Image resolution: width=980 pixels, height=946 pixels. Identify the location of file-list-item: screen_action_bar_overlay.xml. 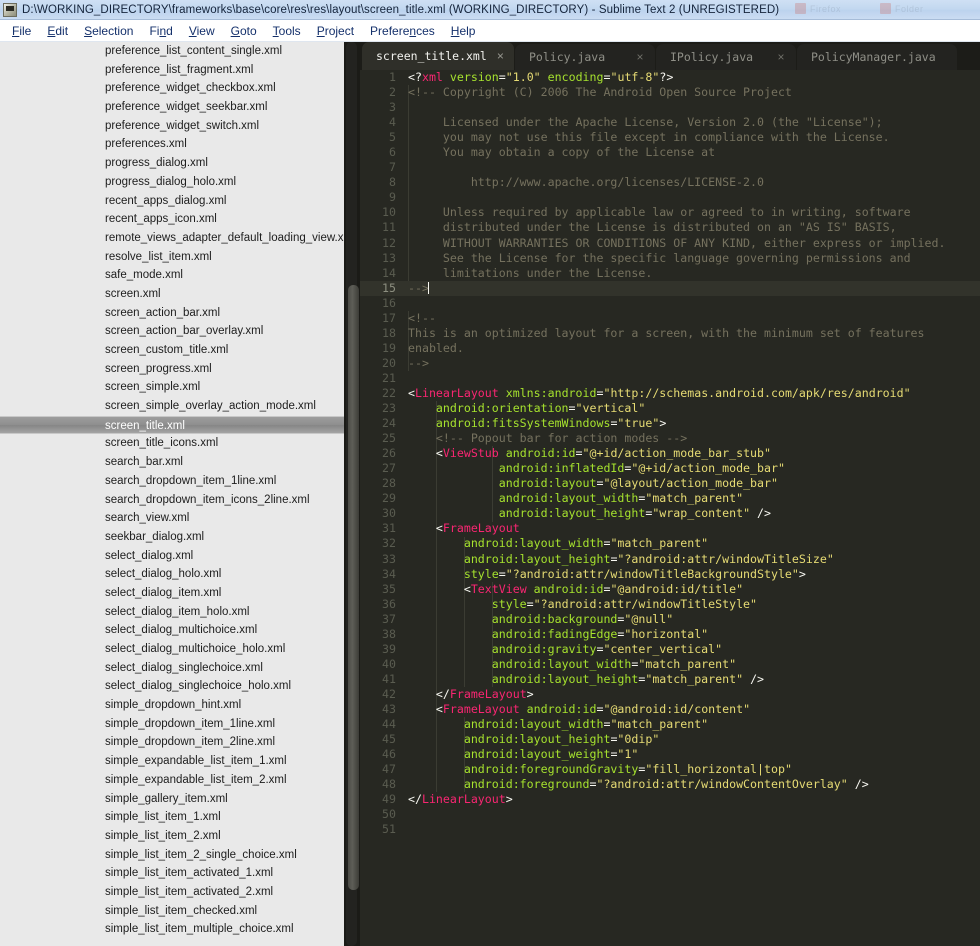
(172, 331).